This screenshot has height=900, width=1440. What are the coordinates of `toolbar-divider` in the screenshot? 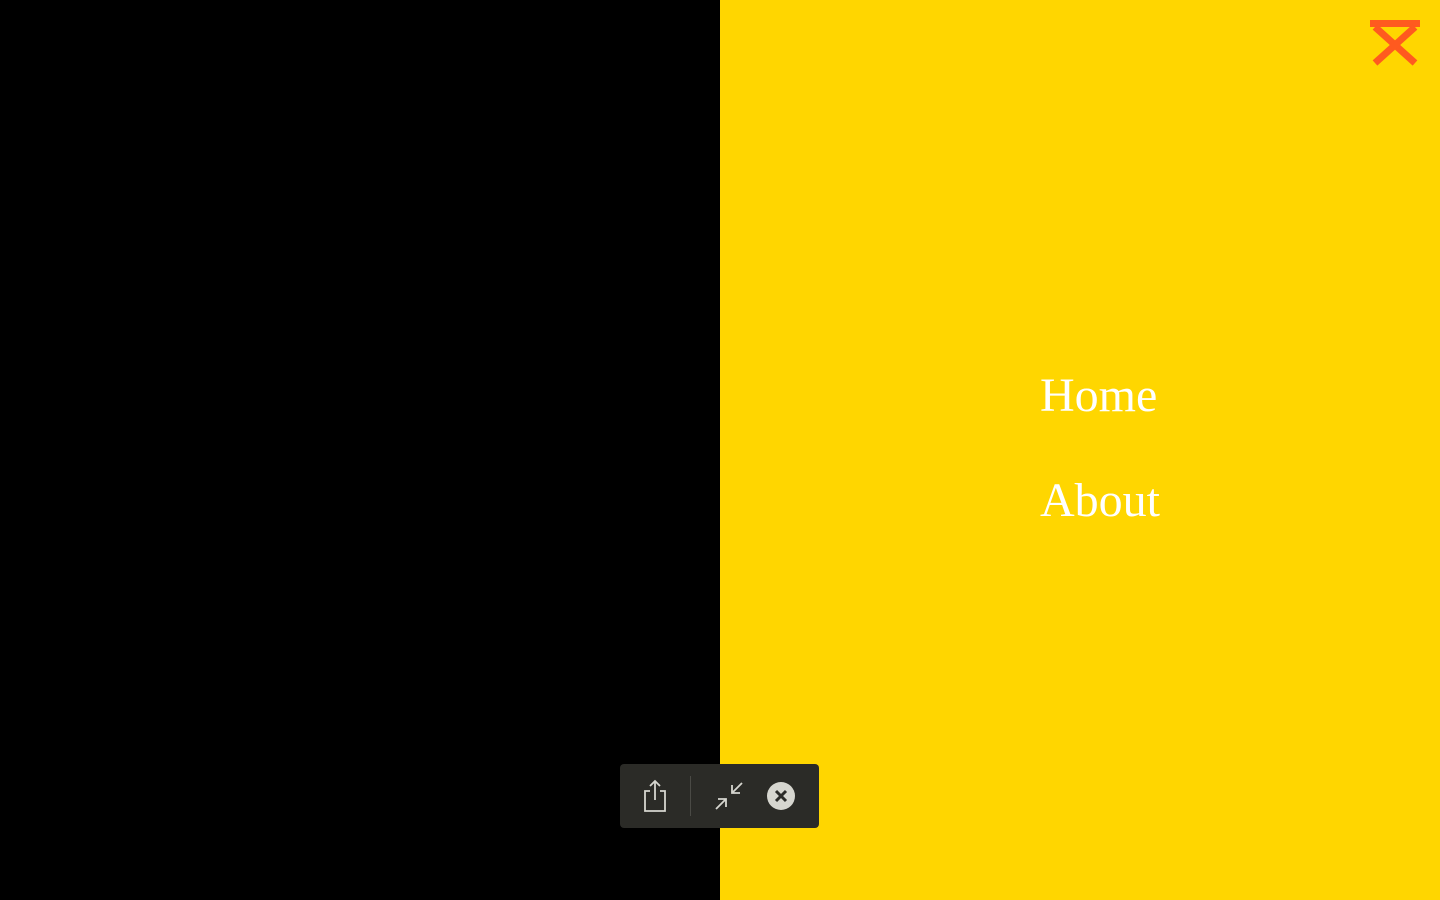 It's located at (690, 796).